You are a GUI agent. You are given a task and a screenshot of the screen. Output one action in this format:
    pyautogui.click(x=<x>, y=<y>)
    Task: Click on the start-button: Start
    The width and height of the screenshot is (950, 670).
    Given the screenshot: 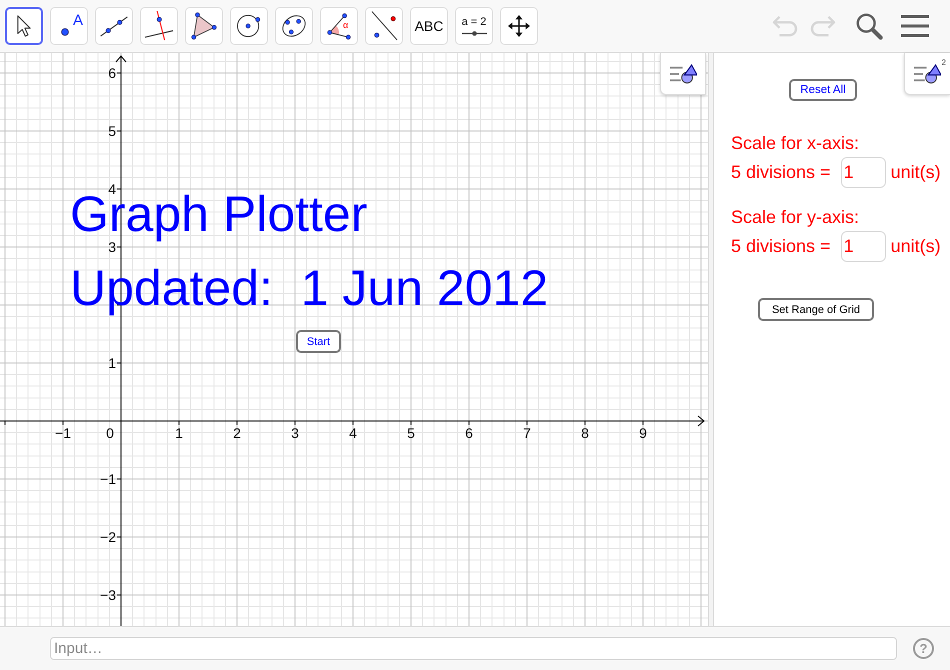 What is the action you would take?
    pyautogui.click(x=318, y=341)
    